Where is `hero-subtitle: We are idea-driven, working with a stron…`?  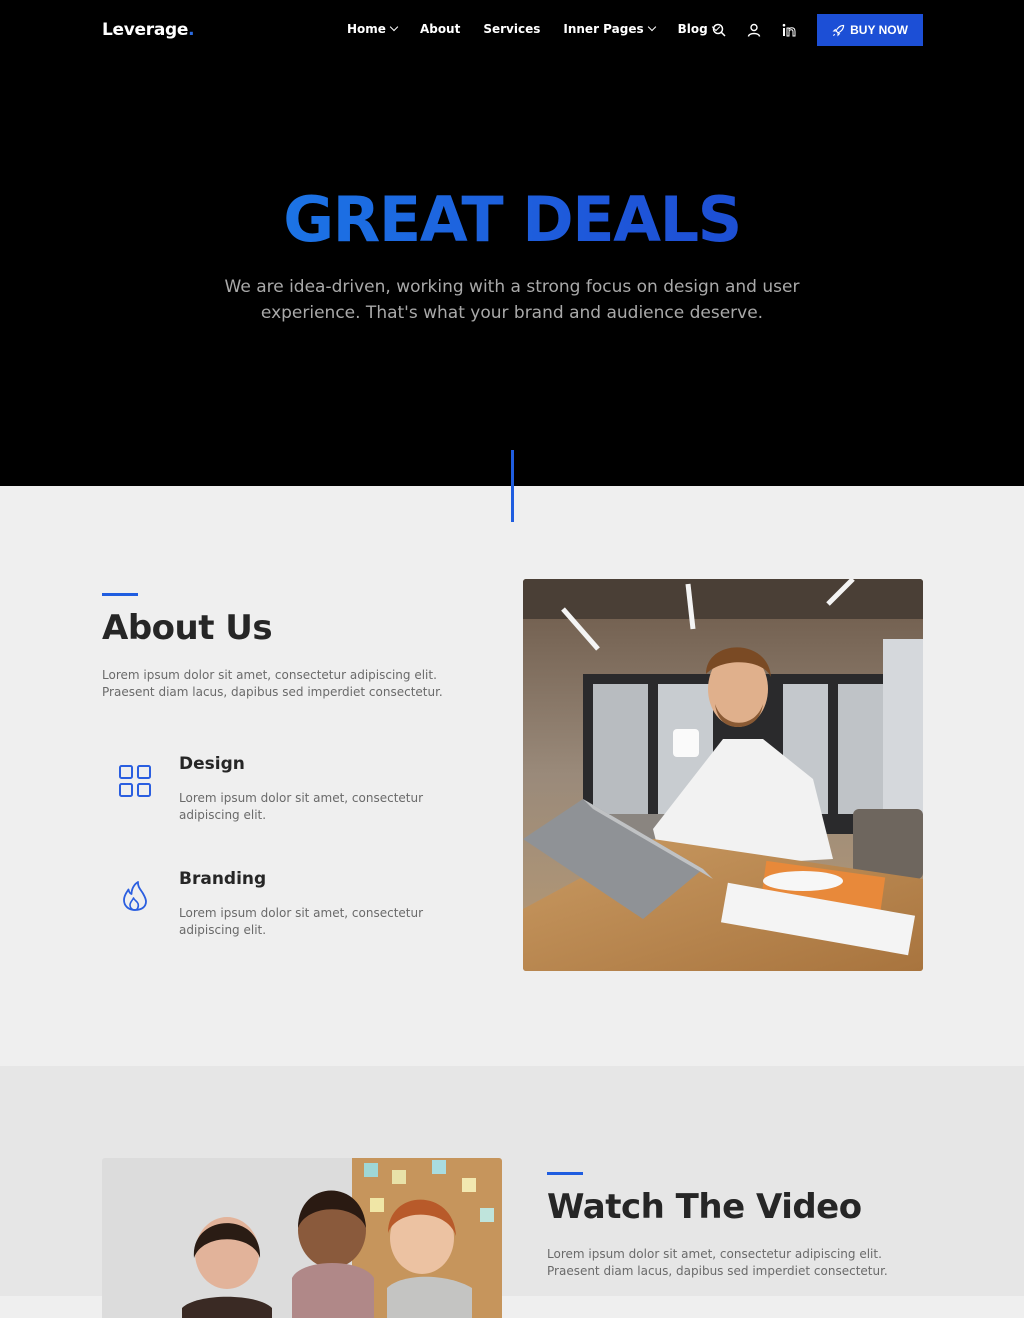 hero-subtitle: We are idea-driven, working with a stron… is located at coordinates (512, 300).